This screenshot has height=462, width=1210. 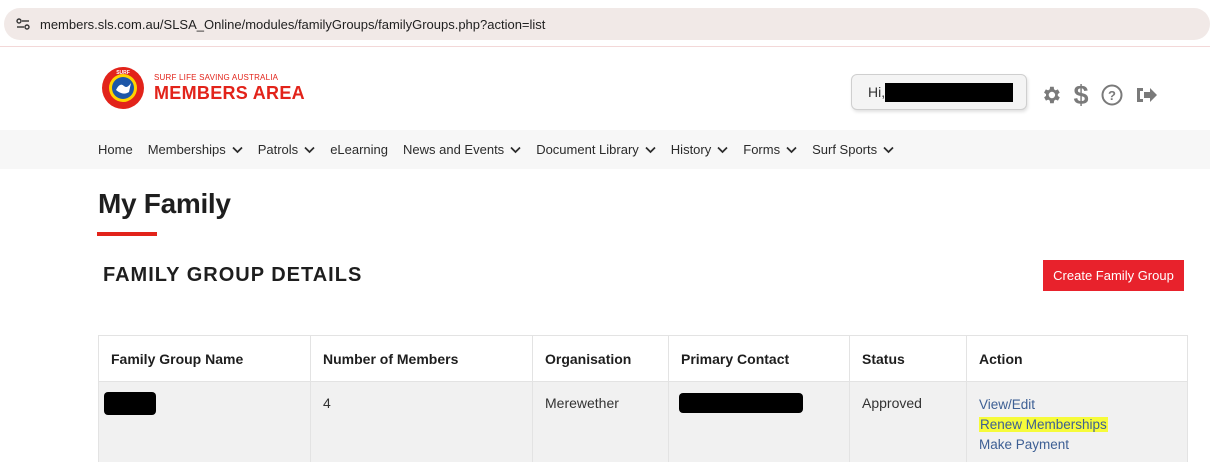 I want to click on nav-item-surf-sports: Surf Sports, so click(x=853, y=149).